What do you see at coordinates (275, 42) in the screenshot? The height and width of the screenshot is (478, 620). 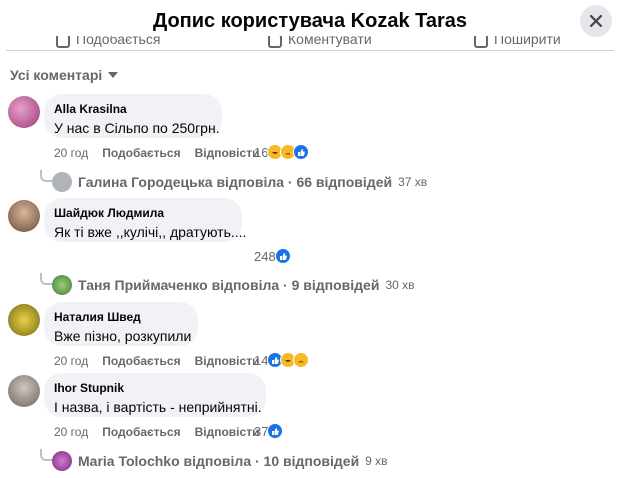 I see `comment-icon` at bounding box center [275, 42].